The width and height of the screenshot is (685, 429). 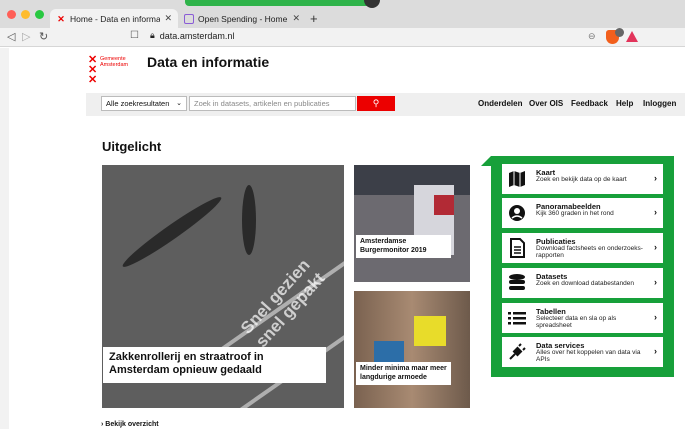 I want to click on overview-link: › Bekijk overzicht, so click(x=130, y=424).